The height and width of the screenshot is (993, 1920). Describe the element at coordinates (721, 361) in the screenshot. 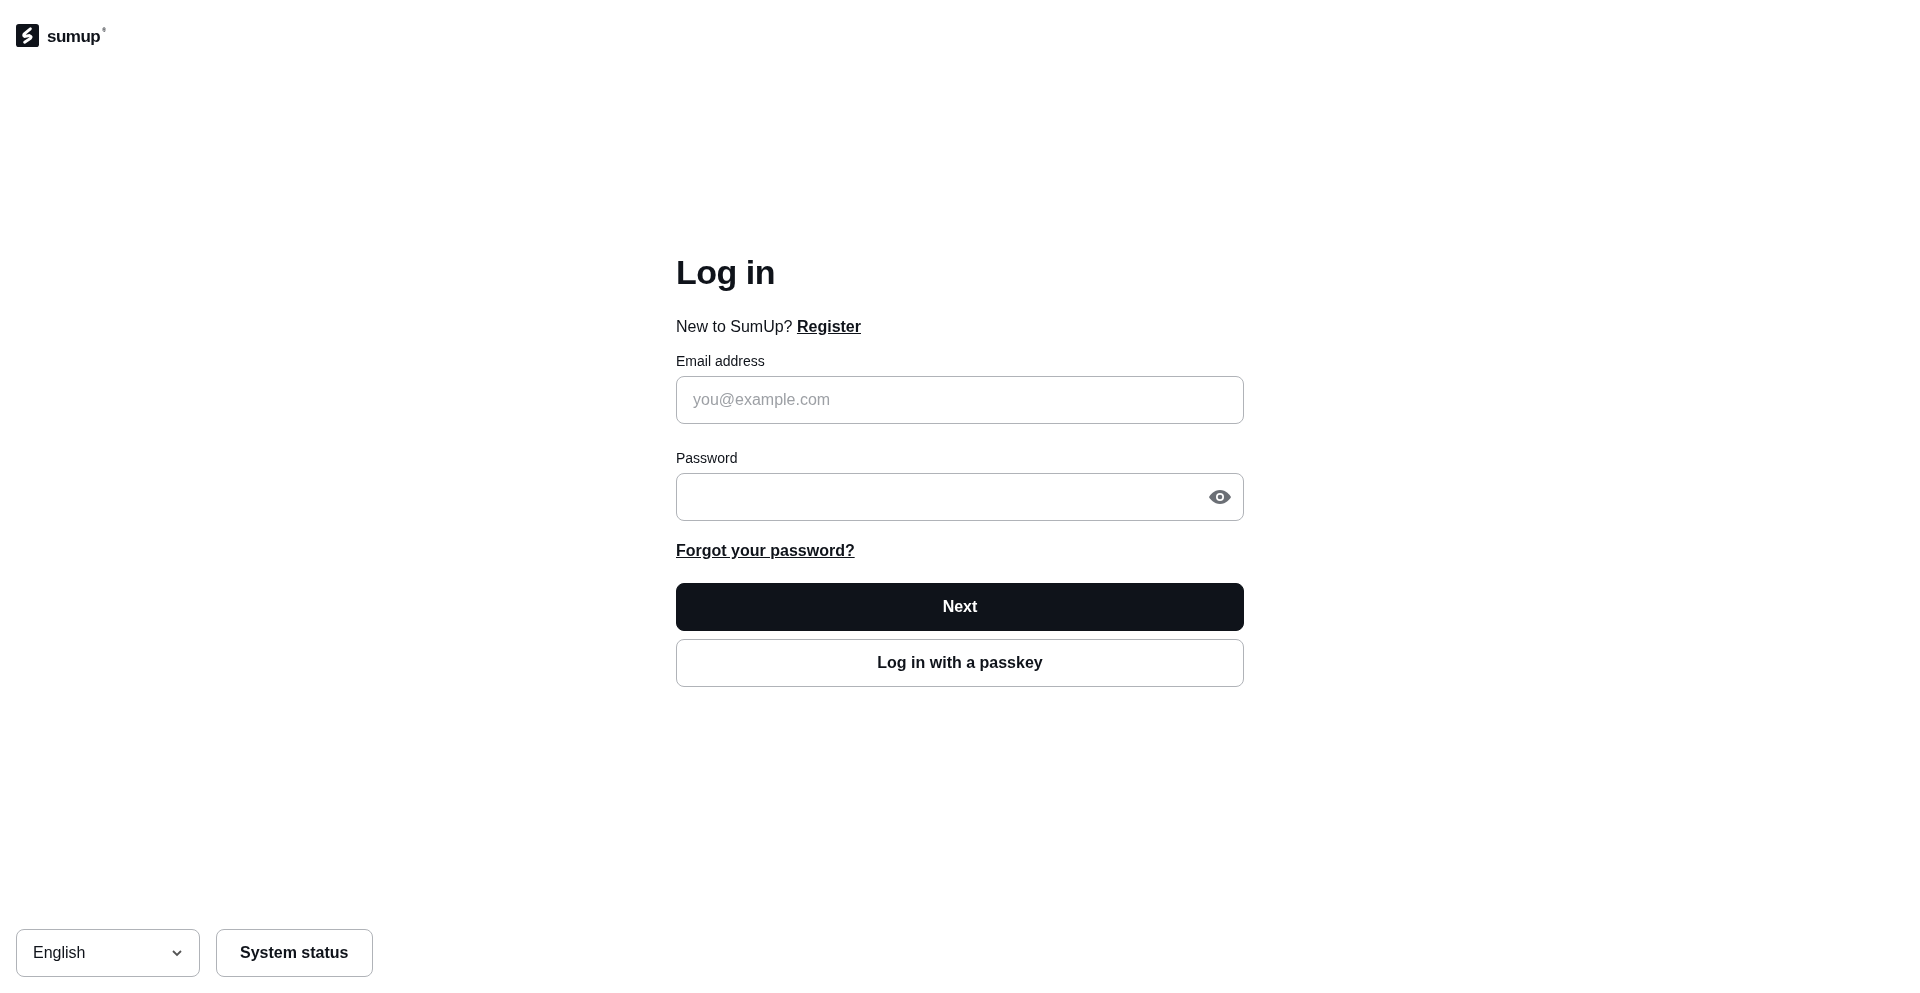

I see `field-label: Email address` at that location.